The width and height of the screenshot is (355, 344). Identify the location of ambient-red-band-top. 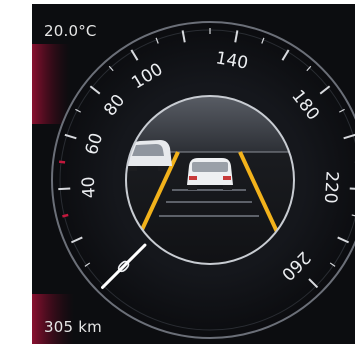
(51, 84).